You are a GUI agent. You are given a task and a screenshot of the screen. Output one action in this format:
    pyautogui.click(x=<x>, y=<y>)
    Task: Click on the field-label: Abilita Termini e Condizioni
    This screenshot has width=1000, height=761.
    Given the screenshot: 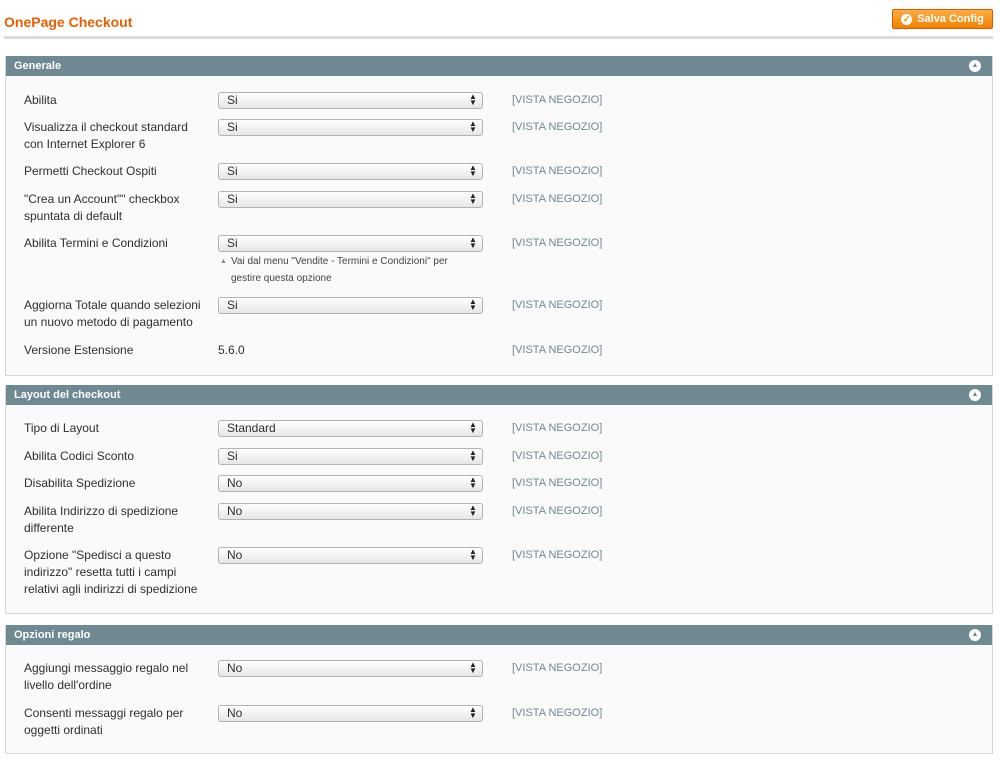 What is the action you would take?
    pyautogui.click(x=96, y=243)
    